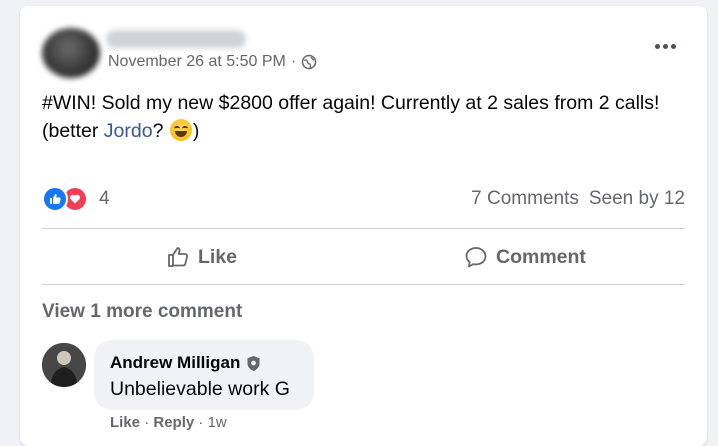 The height and width of the screenshot is (446, 718). Describe the element at coordinates (196, 131) in the screenshot. I see `post-text-end: )` at that location.